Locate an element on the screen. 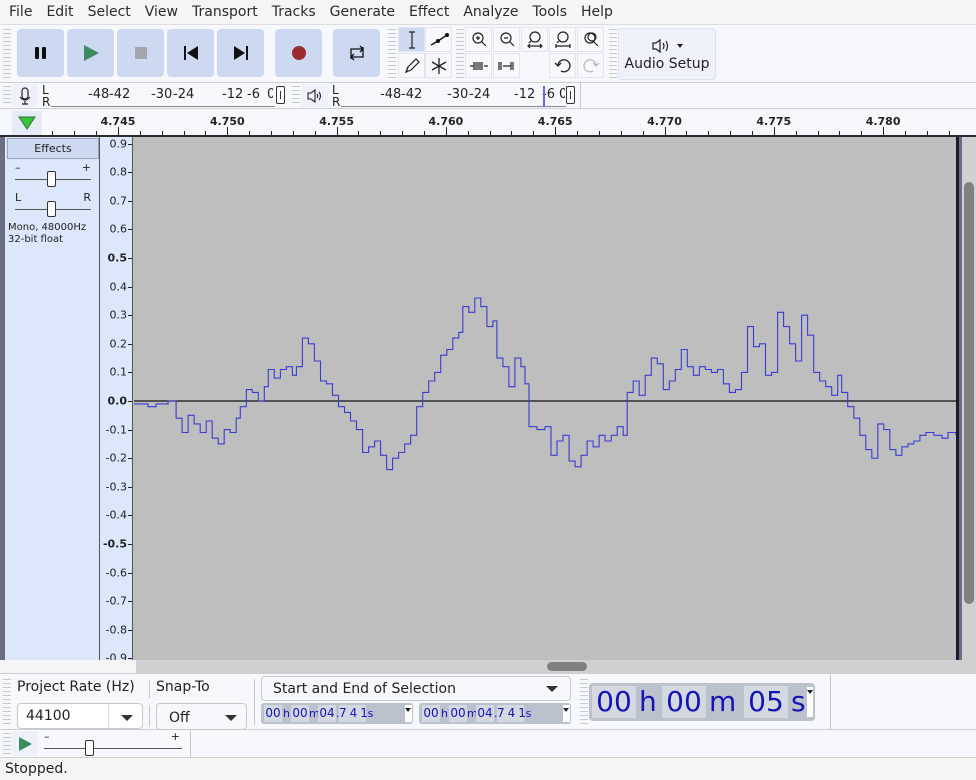  vertical-scrollbar is located at coordinates (969, 398).